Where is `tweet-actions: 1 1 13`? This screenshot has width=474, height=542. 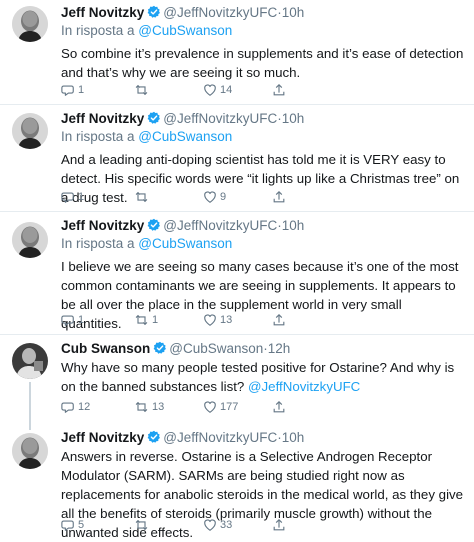 tweet-actions: 1 1 13 is located at coordinates (263, 320).